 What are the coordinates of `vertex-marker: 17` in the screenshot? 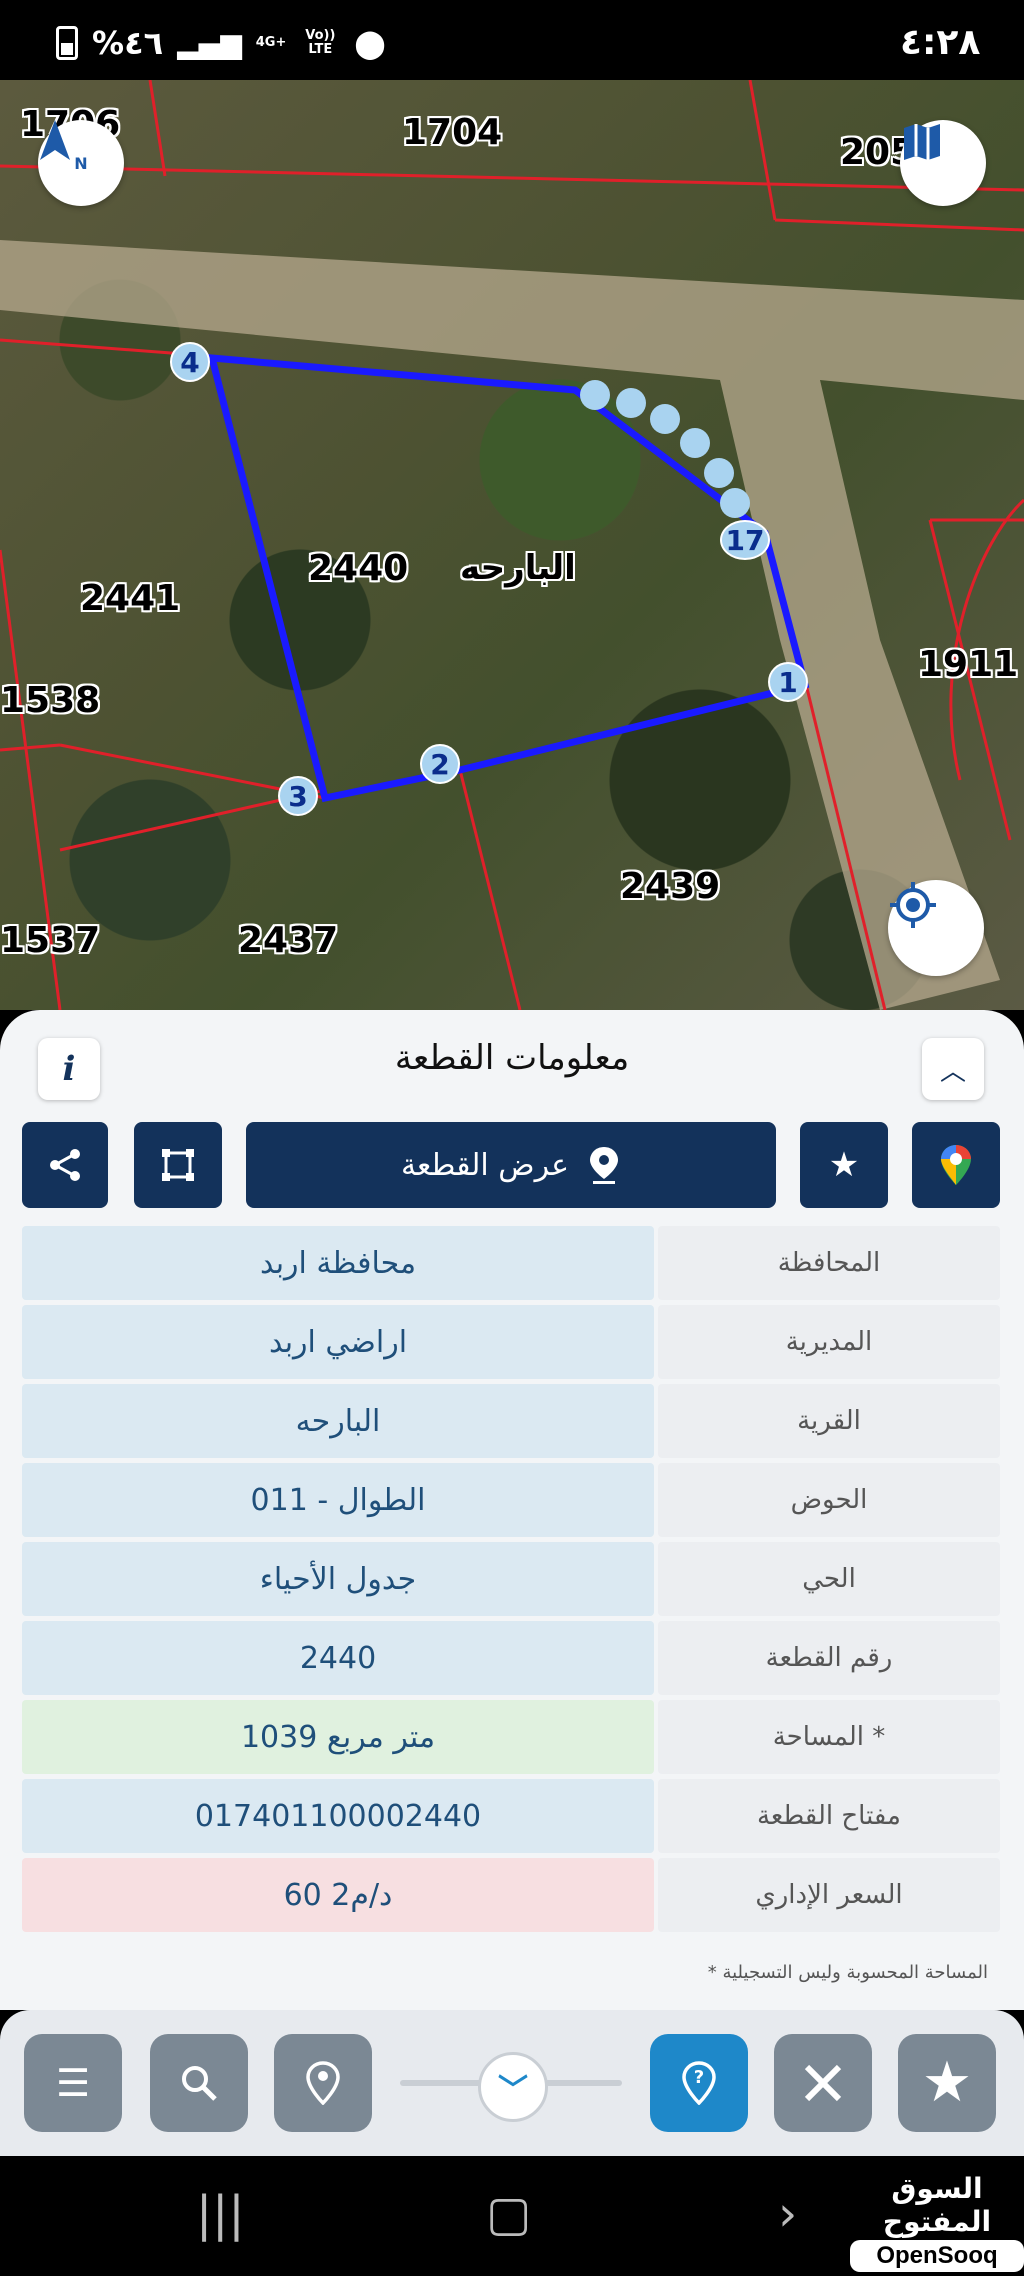 It's located at (745, 540).